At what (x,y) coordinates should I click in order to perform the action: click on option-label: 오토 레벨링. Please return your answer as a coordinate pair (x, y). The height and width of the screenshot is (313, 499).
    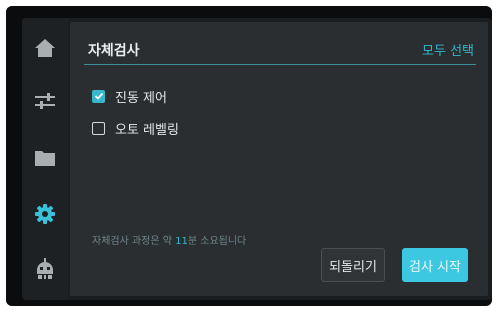
    Looking at the image, I should click on (147, 130).